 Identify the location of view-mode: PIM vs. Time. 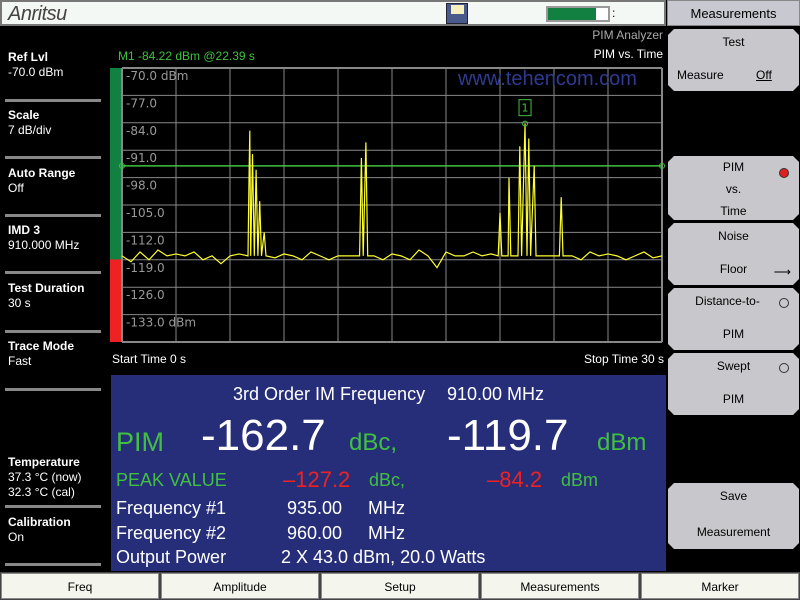
(628, 54).